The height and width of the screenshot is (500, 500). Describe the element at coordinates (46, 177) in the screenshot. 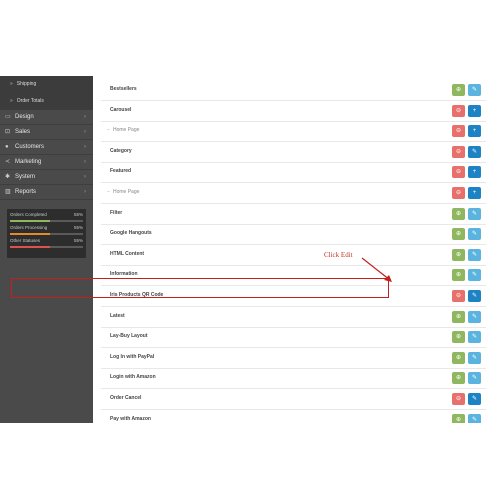

I see `sidebar-item-system: ✱ System ›` at that location.